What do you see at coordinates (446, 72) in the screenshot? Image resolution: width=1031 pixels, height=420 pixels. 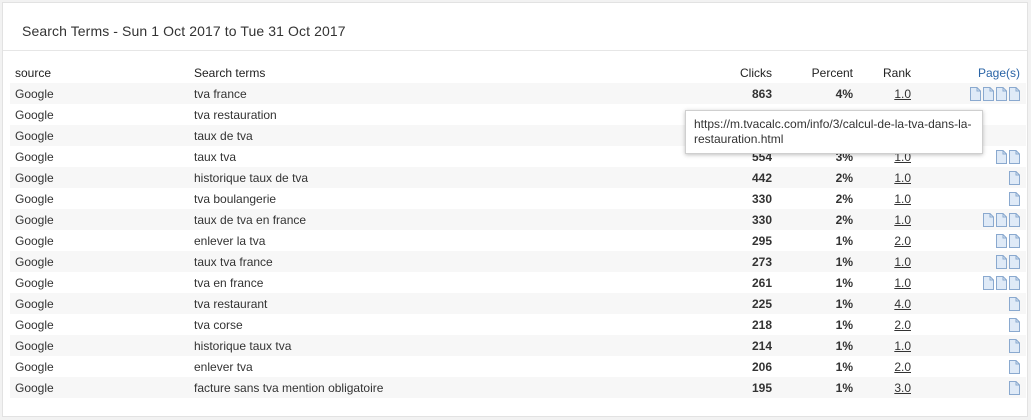 I see `header-search-terms: Search terms` at bounding box center [446, 72].